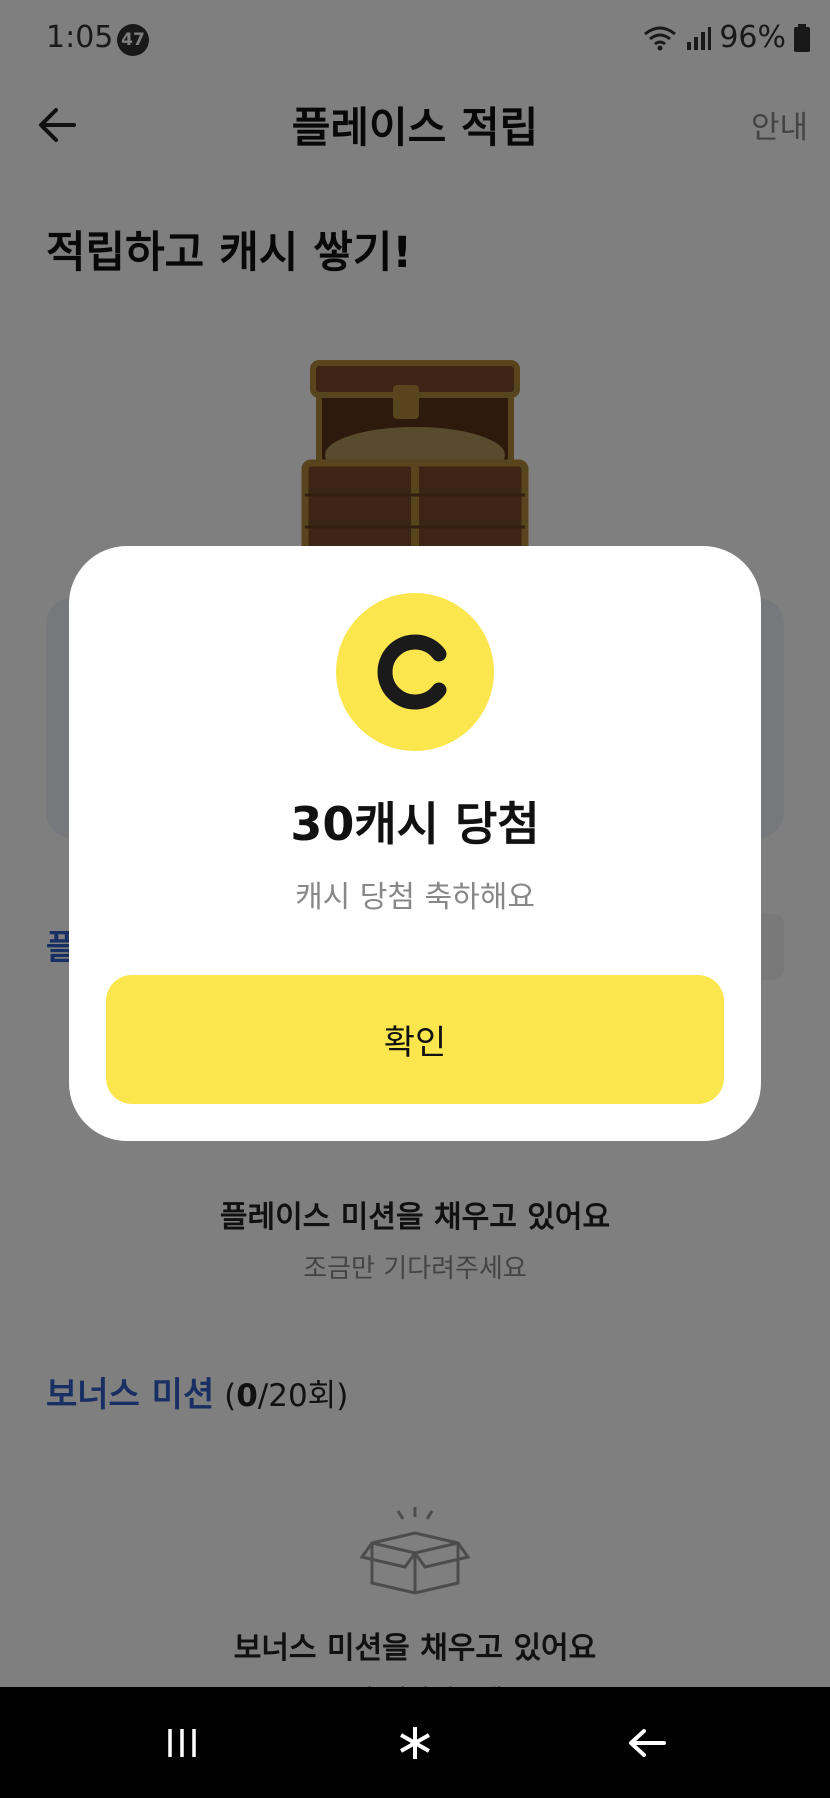  What do you see at coordinates (415, 824) in the screenshot?
I see `modal-title: 30캐시 당첨` at bounding box center [415, 824].